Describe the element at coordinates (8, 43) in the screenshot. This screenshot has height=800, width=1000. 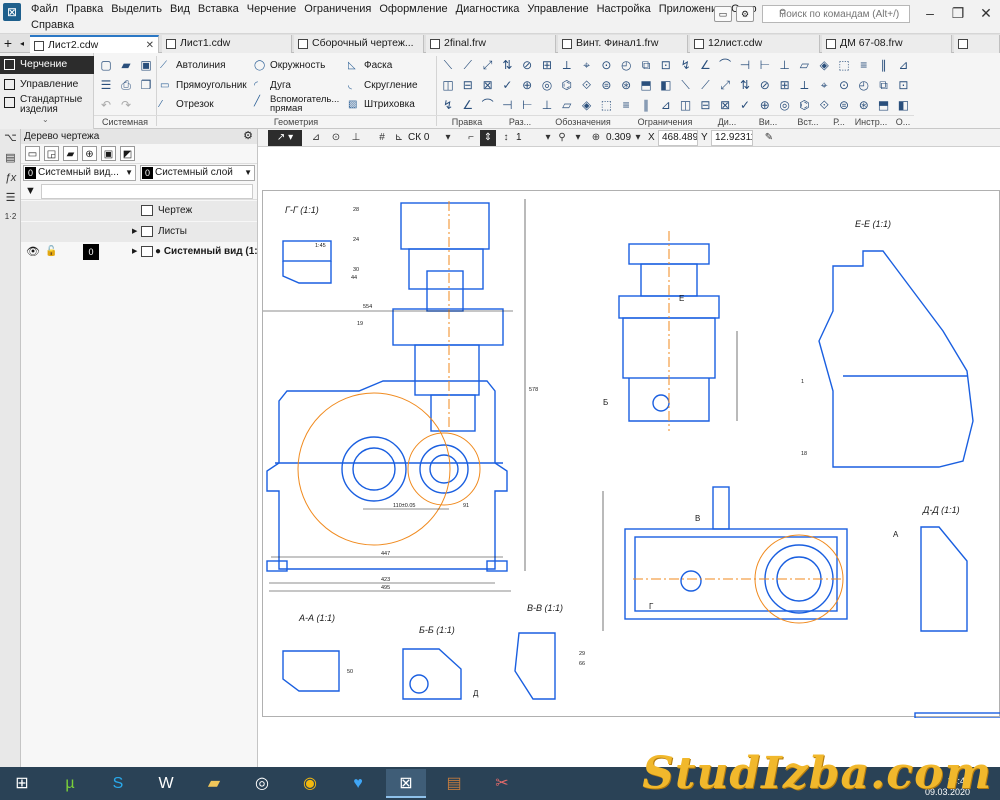
I see `new-tab-icon: +` at that location.